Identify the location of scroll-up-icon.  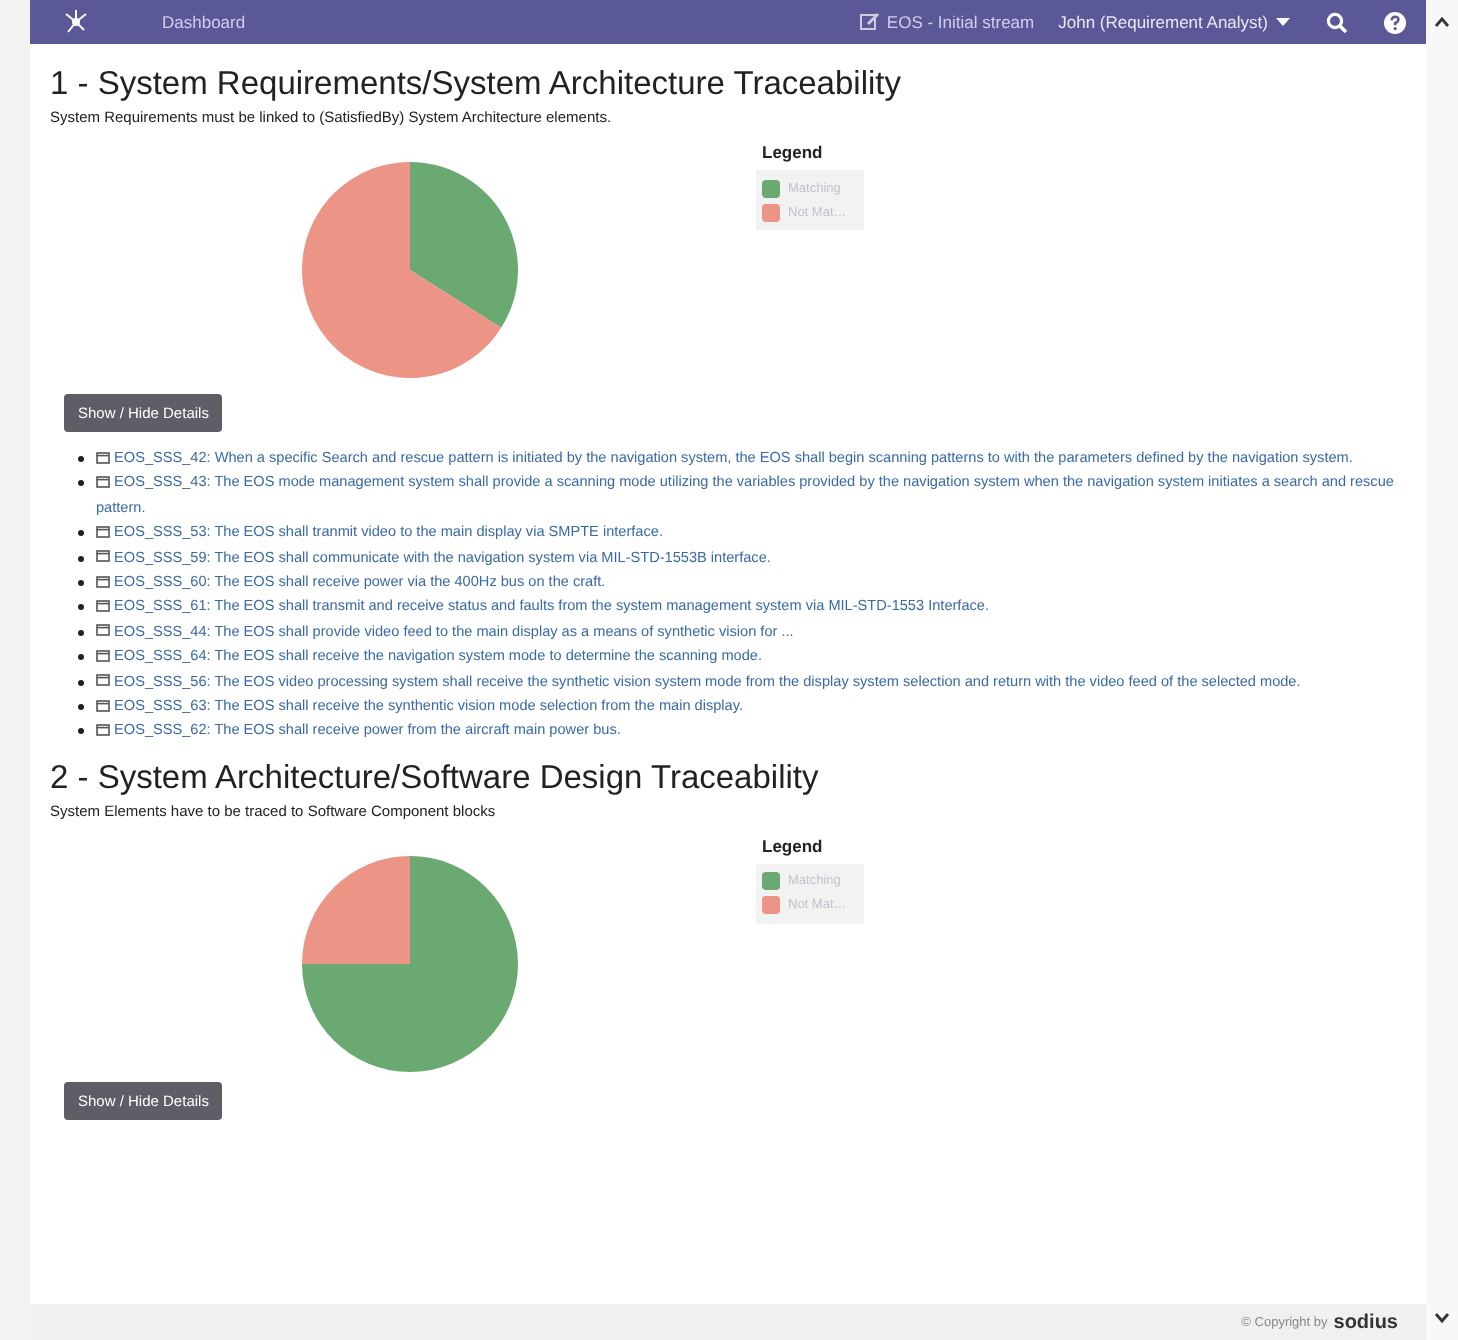
(1442, 22).